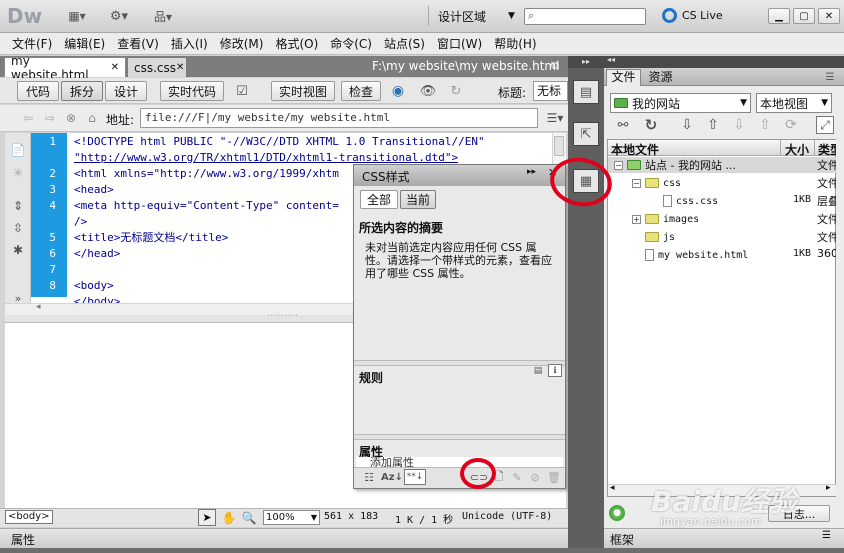 The width and height of the screenshot is (844, 553). What do you see at coordinates (680, 103) in the screenshot?
I see `site-select: 我的网站 ▼` at bounding box center [680, 103].